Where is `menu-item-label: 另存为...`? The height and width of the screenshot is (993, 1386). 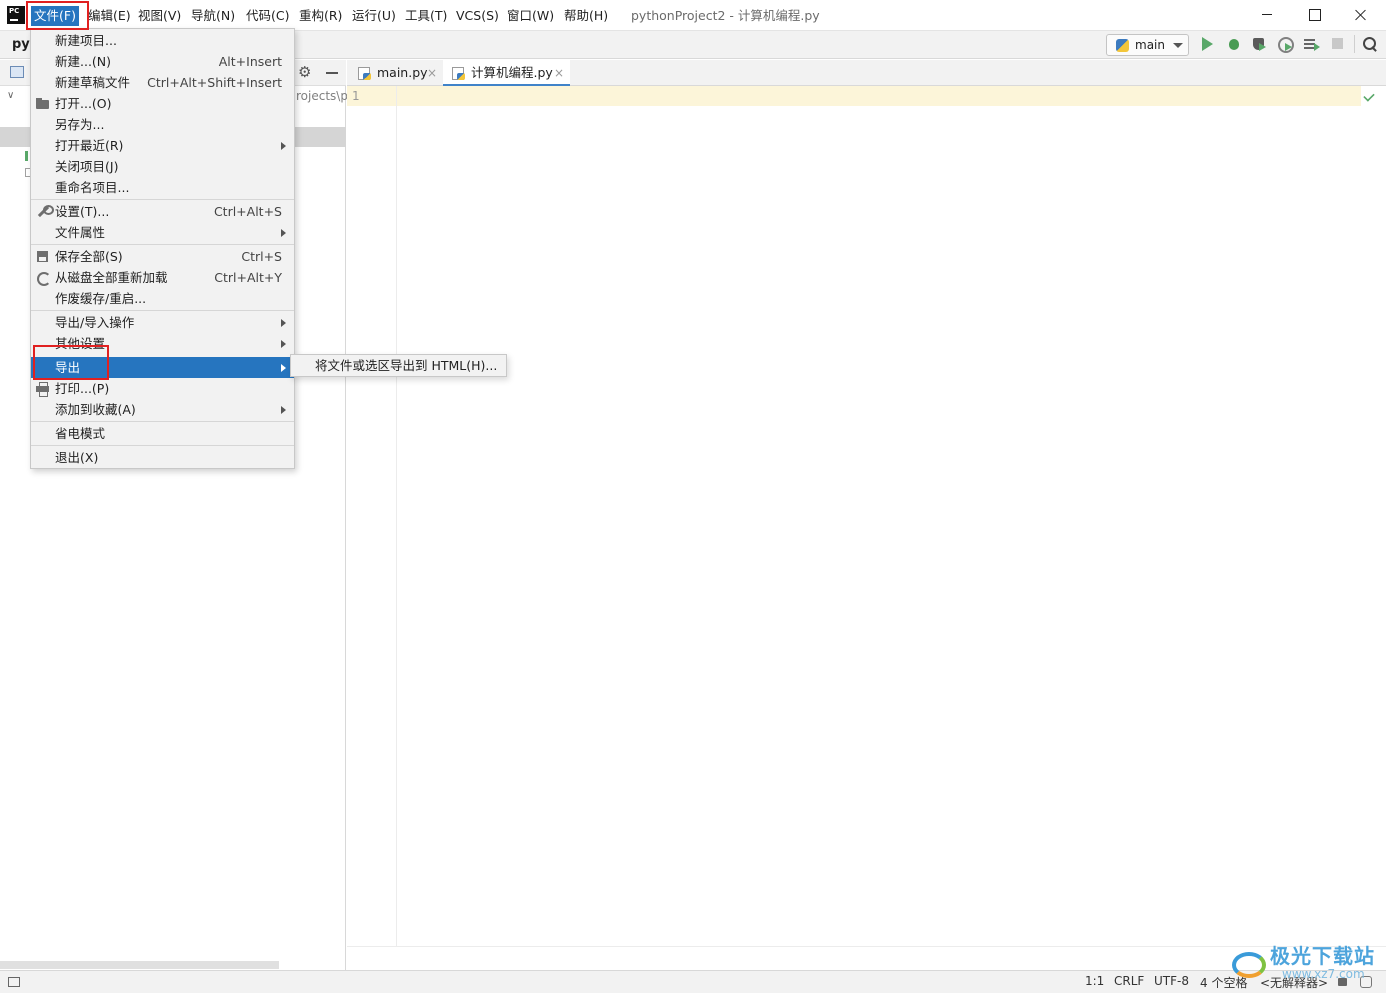 menu-item-label: 另存为... is located at coordinates (80, 124).